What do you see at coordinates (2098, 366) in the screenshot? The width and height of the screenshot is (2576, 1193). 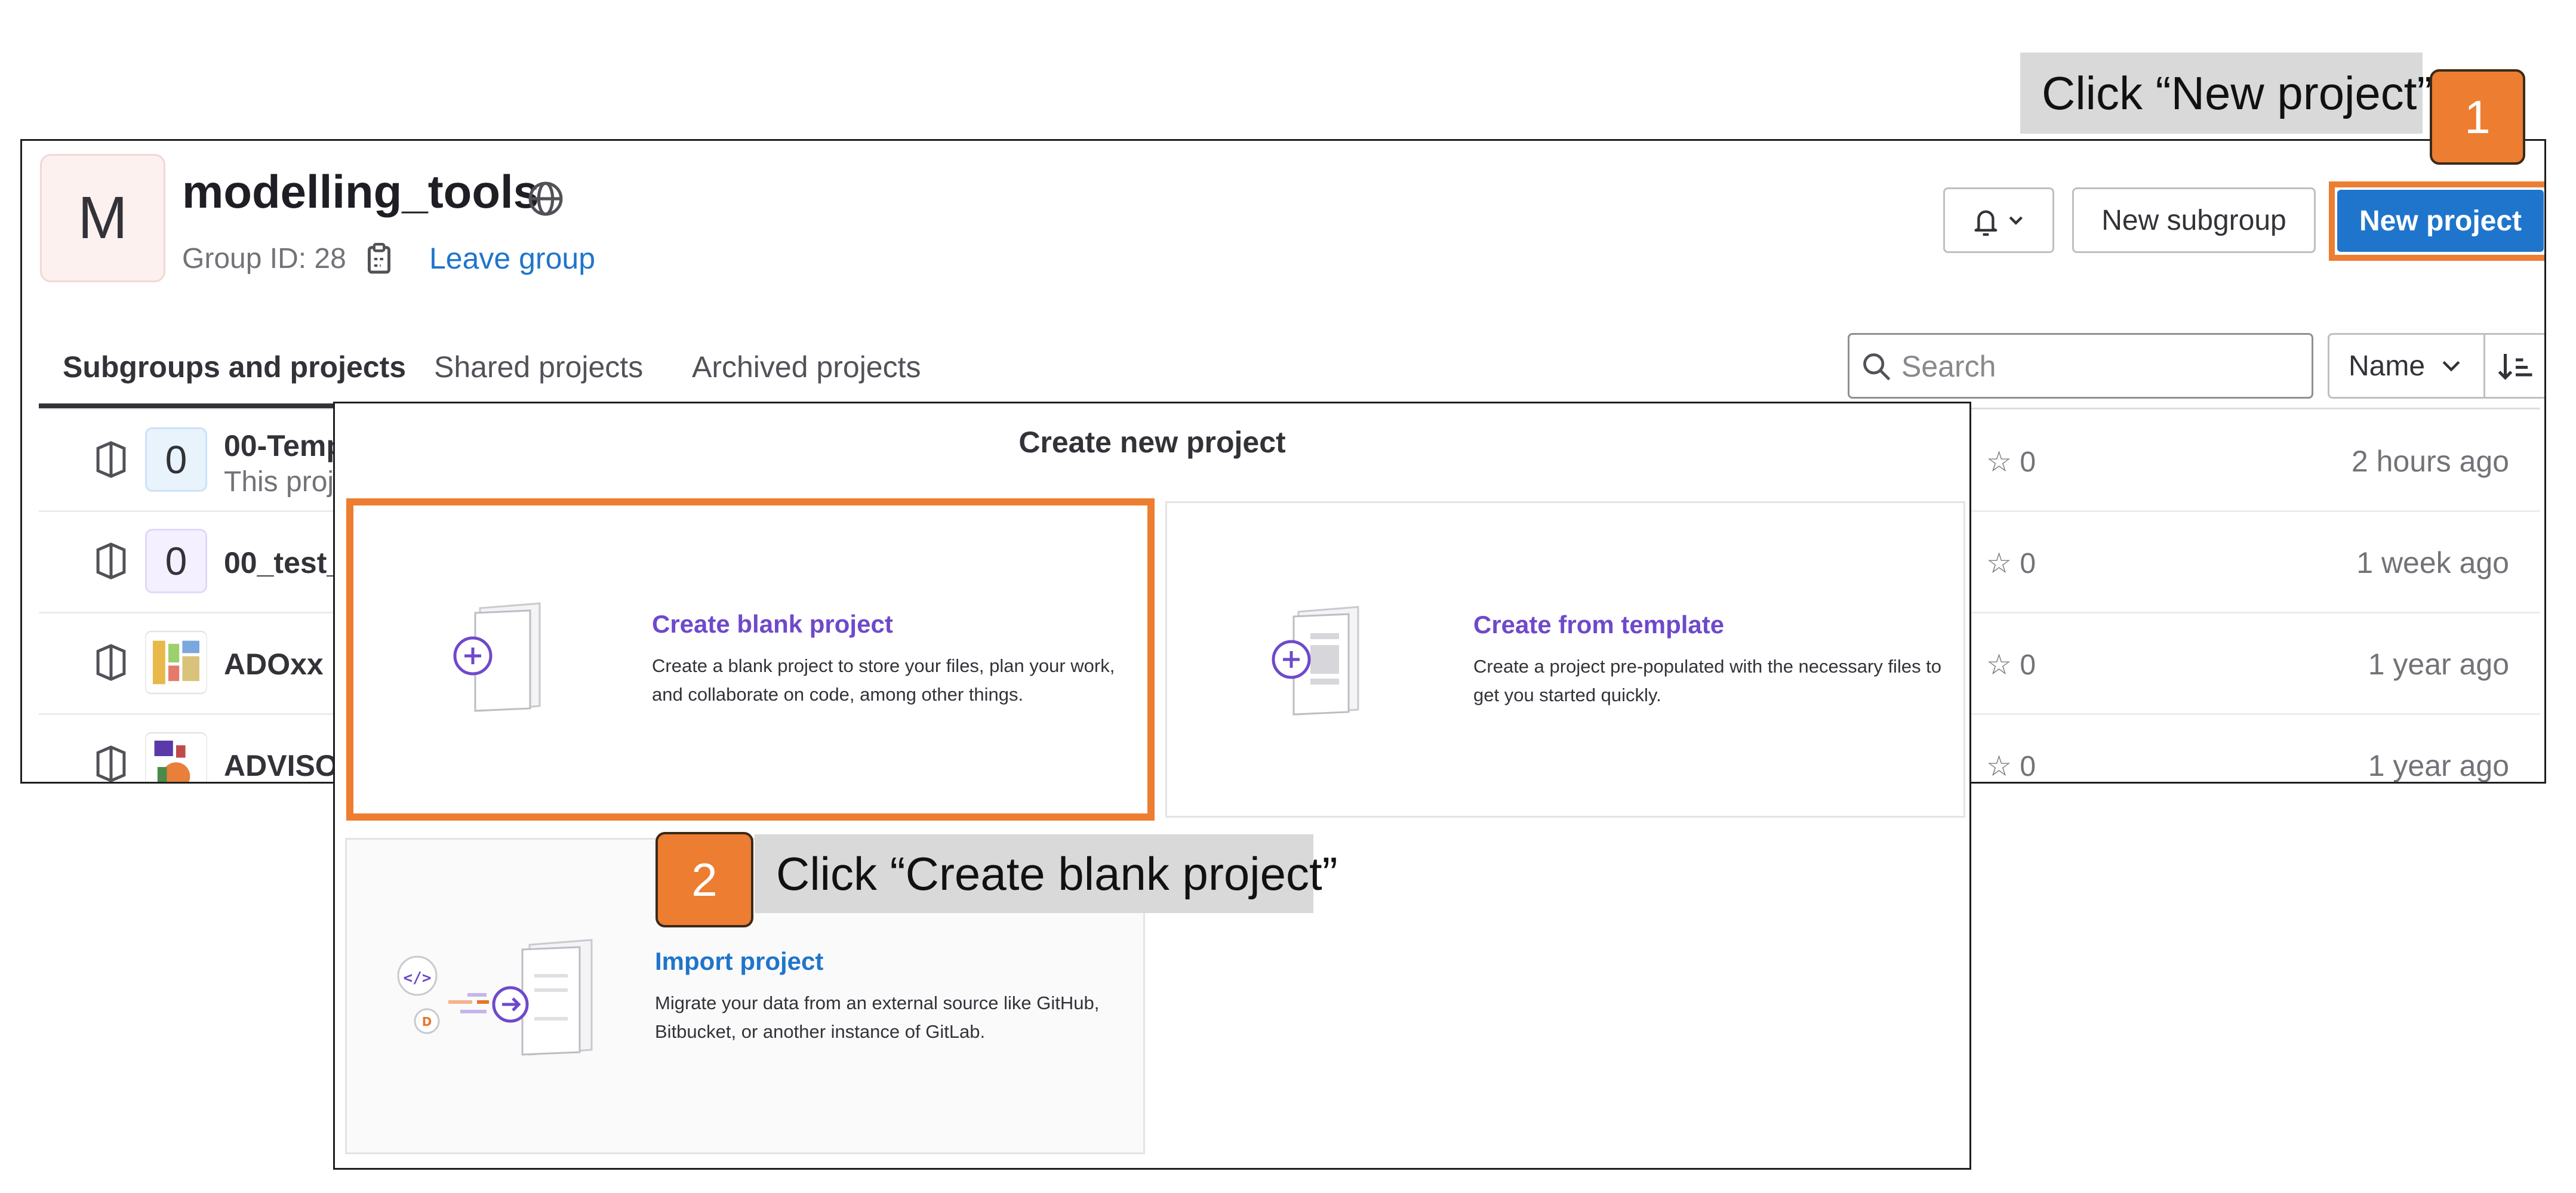 I see `search-input` at bounding box center [2098, 366].